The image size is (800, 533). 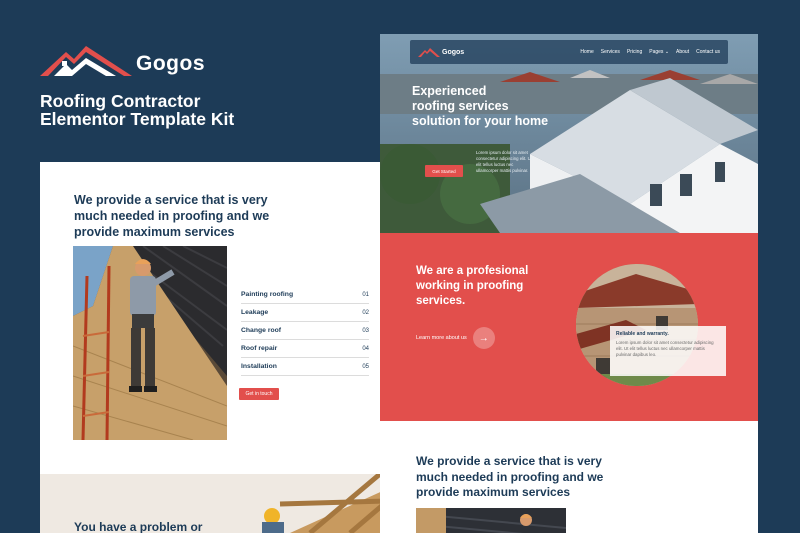 What do you see at coordinates (610, 52) in the screenshot?
I see `nav-item-services: Services` at bounding box center [610, 52].